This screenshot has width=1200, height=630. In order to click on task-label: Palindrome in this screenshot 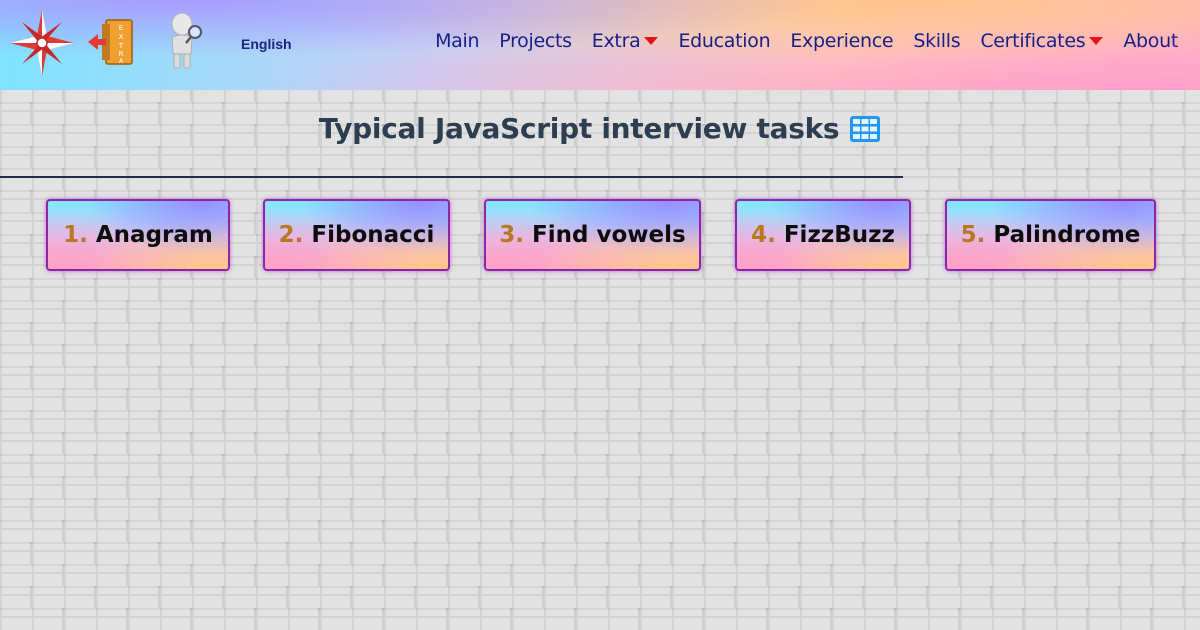, I will do `click(1067, 235)`.